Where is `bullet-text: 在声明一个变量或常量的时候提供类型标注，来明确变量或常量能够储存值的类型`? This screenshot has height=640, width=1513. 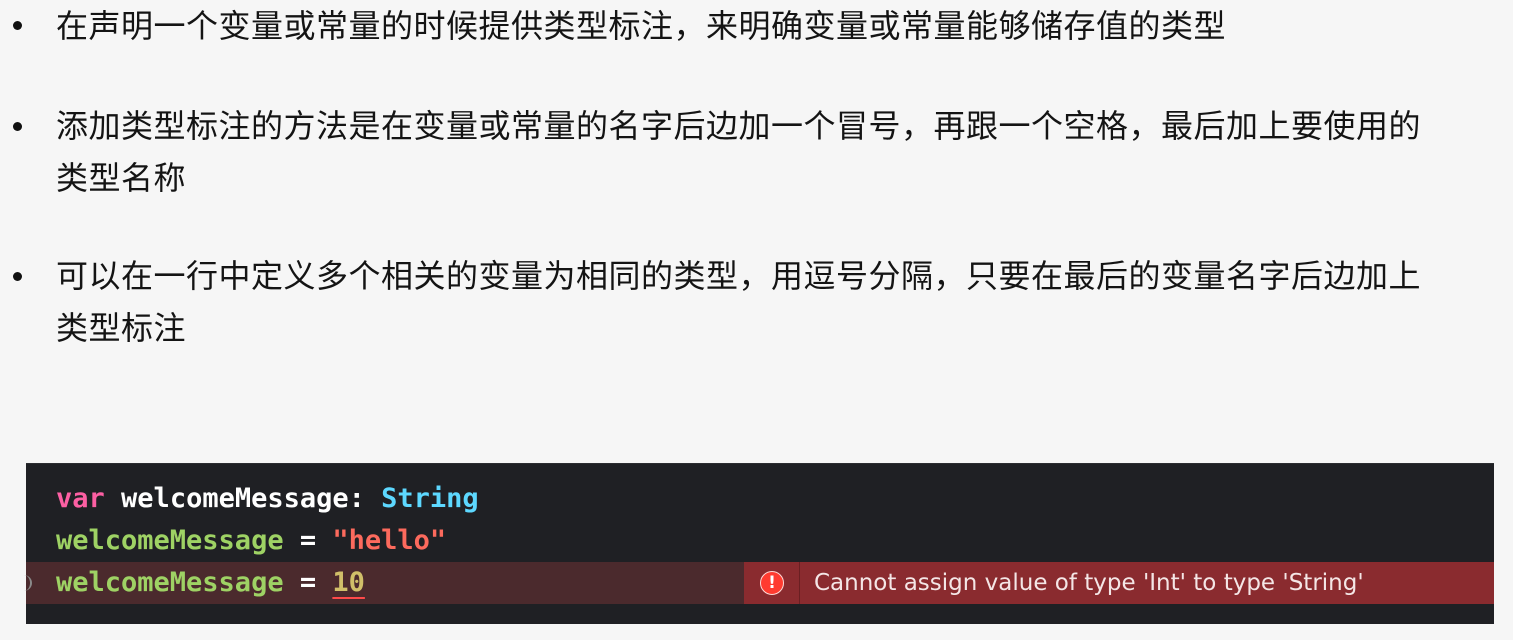 bullet-text: 在声明一个变量或常量的时候提供类型标注，来明确变量或常量能够储存值的类型 is located at coordinates (641, 26).